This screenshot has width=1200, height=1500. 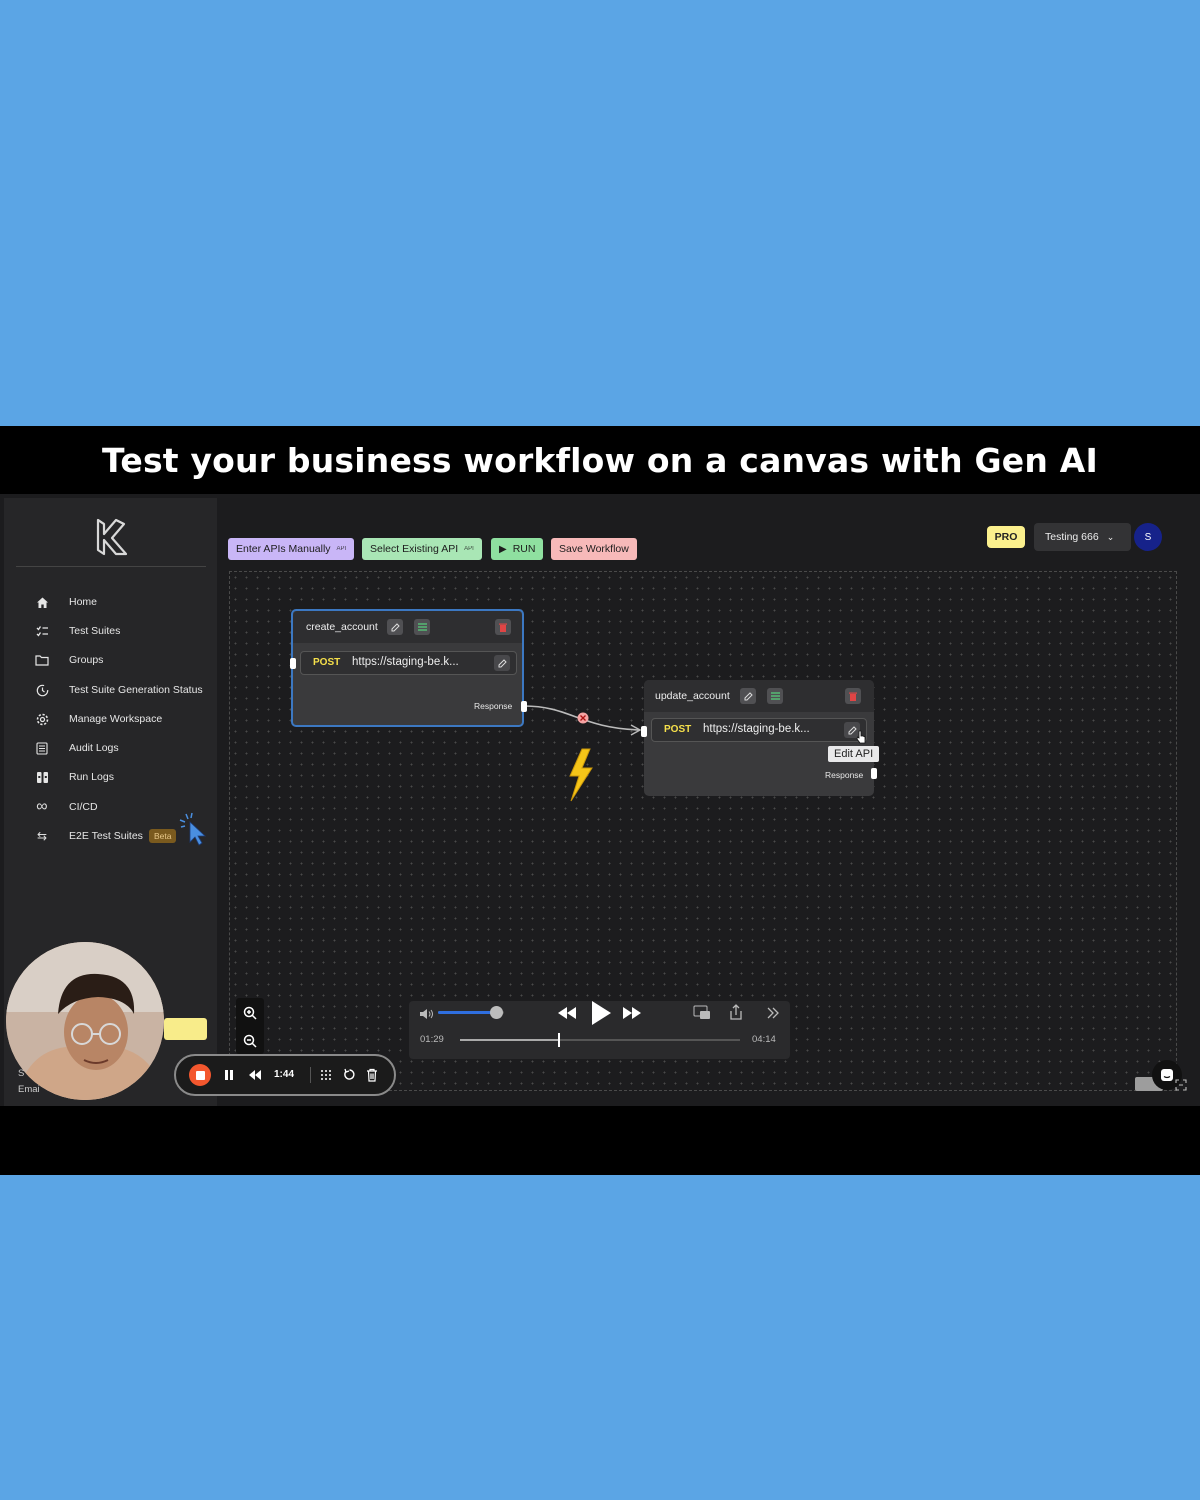 What do you see at coordinates (759, 696) in the screenshot?
I see `node-header: update_account` at bounding box center [759, 696].